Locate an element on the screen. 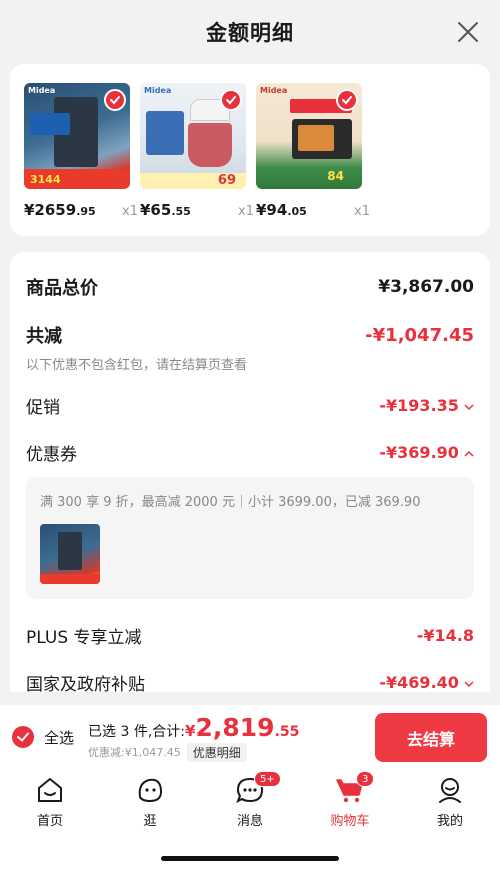  discount-row: 共减 -¥1,047.45 is located at coordinates (250, 335).